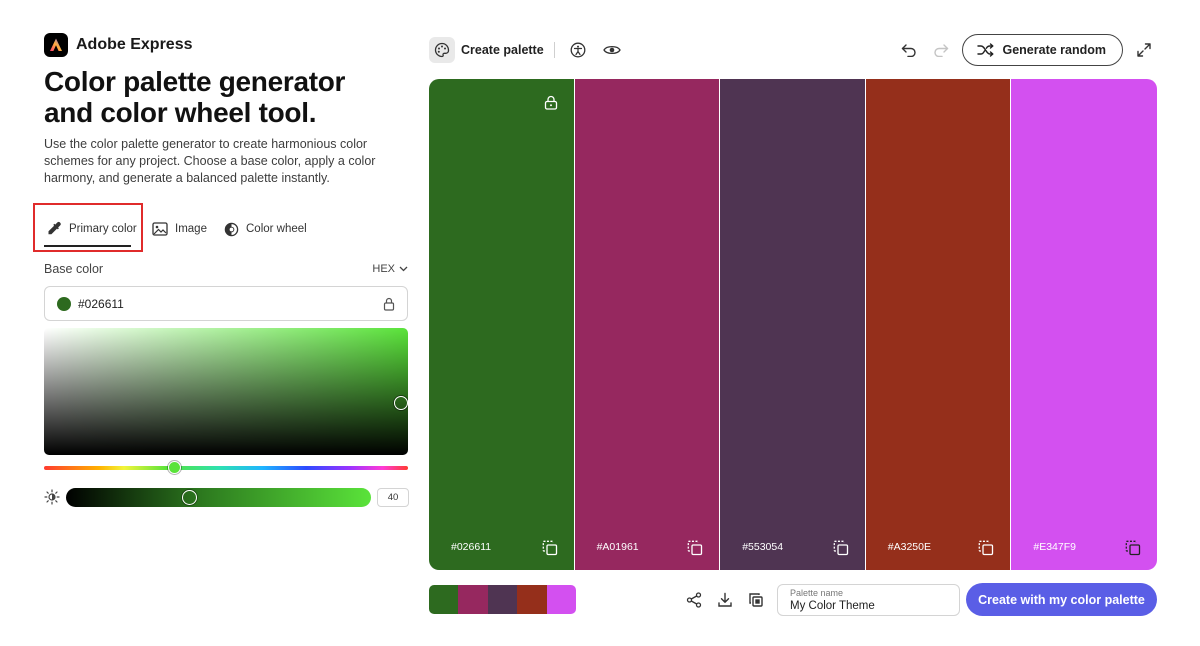 The width and height of the screenshot is (1200, 646). Describe the element at coordinates (230, 304) in the screenshot. I see `base-color-value: #026611` at that location.